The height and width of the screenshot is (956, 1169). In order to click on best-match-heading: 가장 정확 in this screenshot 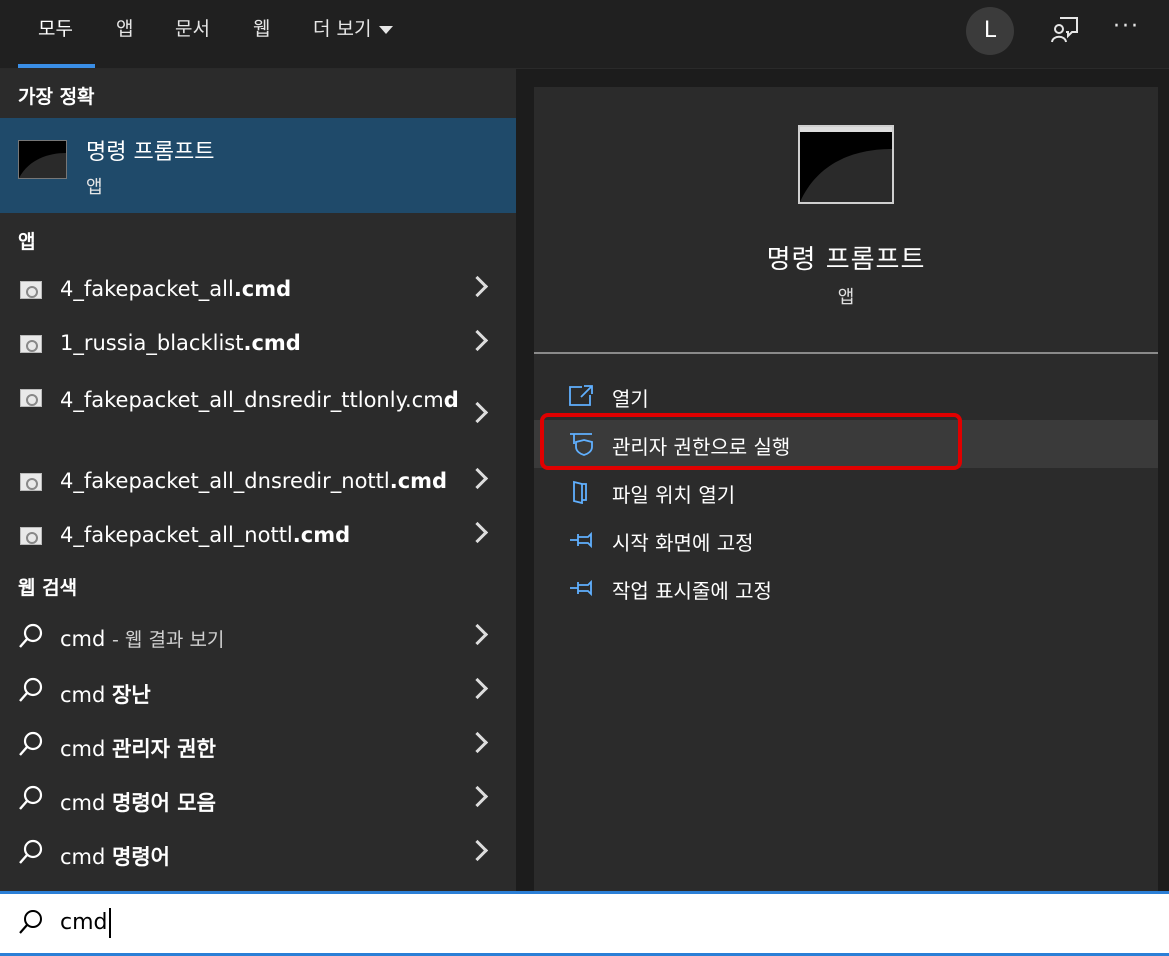, I will do `click(56, 97)`.